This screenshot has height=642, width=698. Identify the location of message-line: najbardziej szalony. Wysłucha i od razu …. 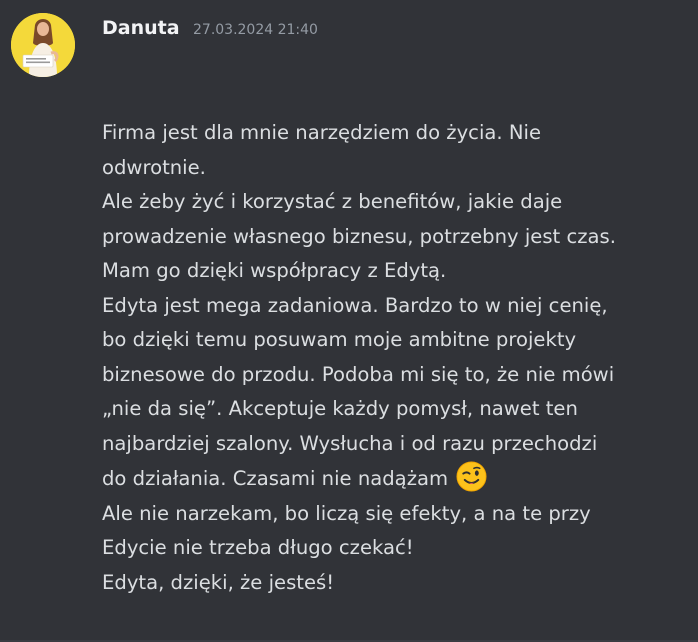
(350, 443).